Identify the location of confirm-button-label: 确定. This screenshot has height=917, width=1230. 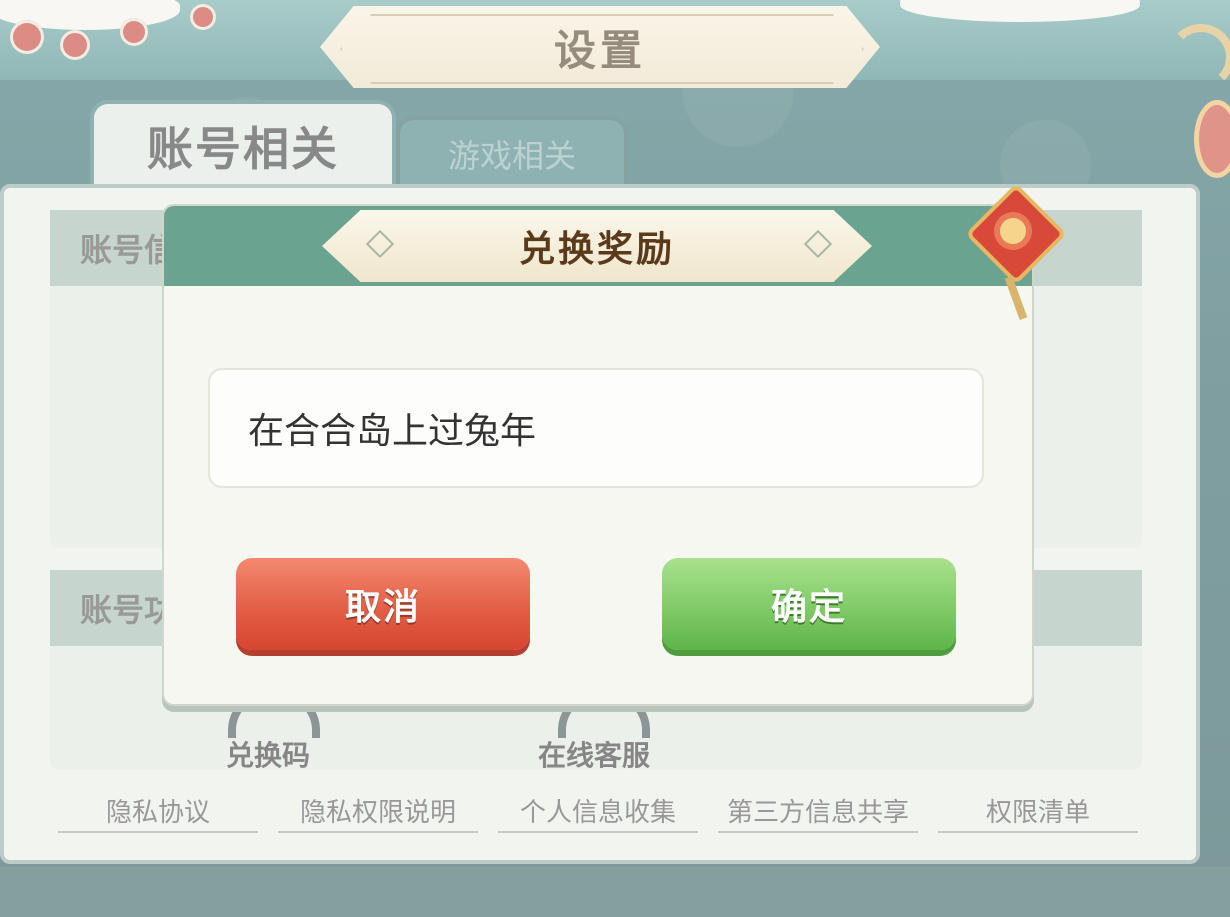
(808, 607).